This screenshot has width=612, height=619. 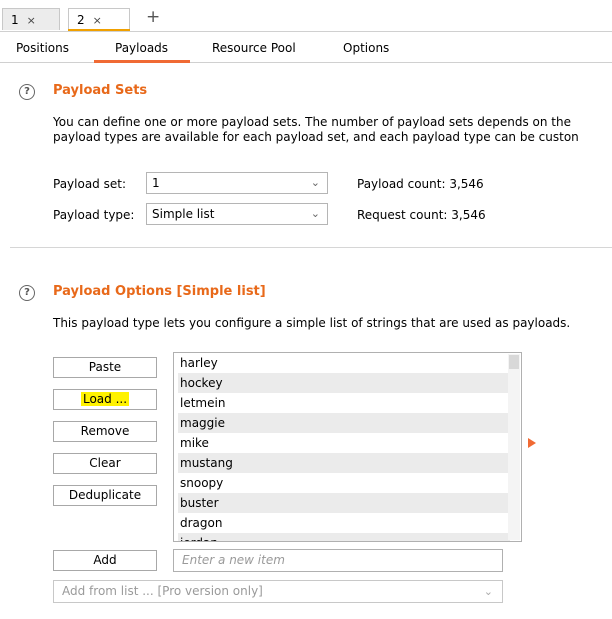 What do you see at coordinates (254, 48) in the screenshot?
I see `tab-resource-pool: Resource Pool` at bounding box center [254, 48].